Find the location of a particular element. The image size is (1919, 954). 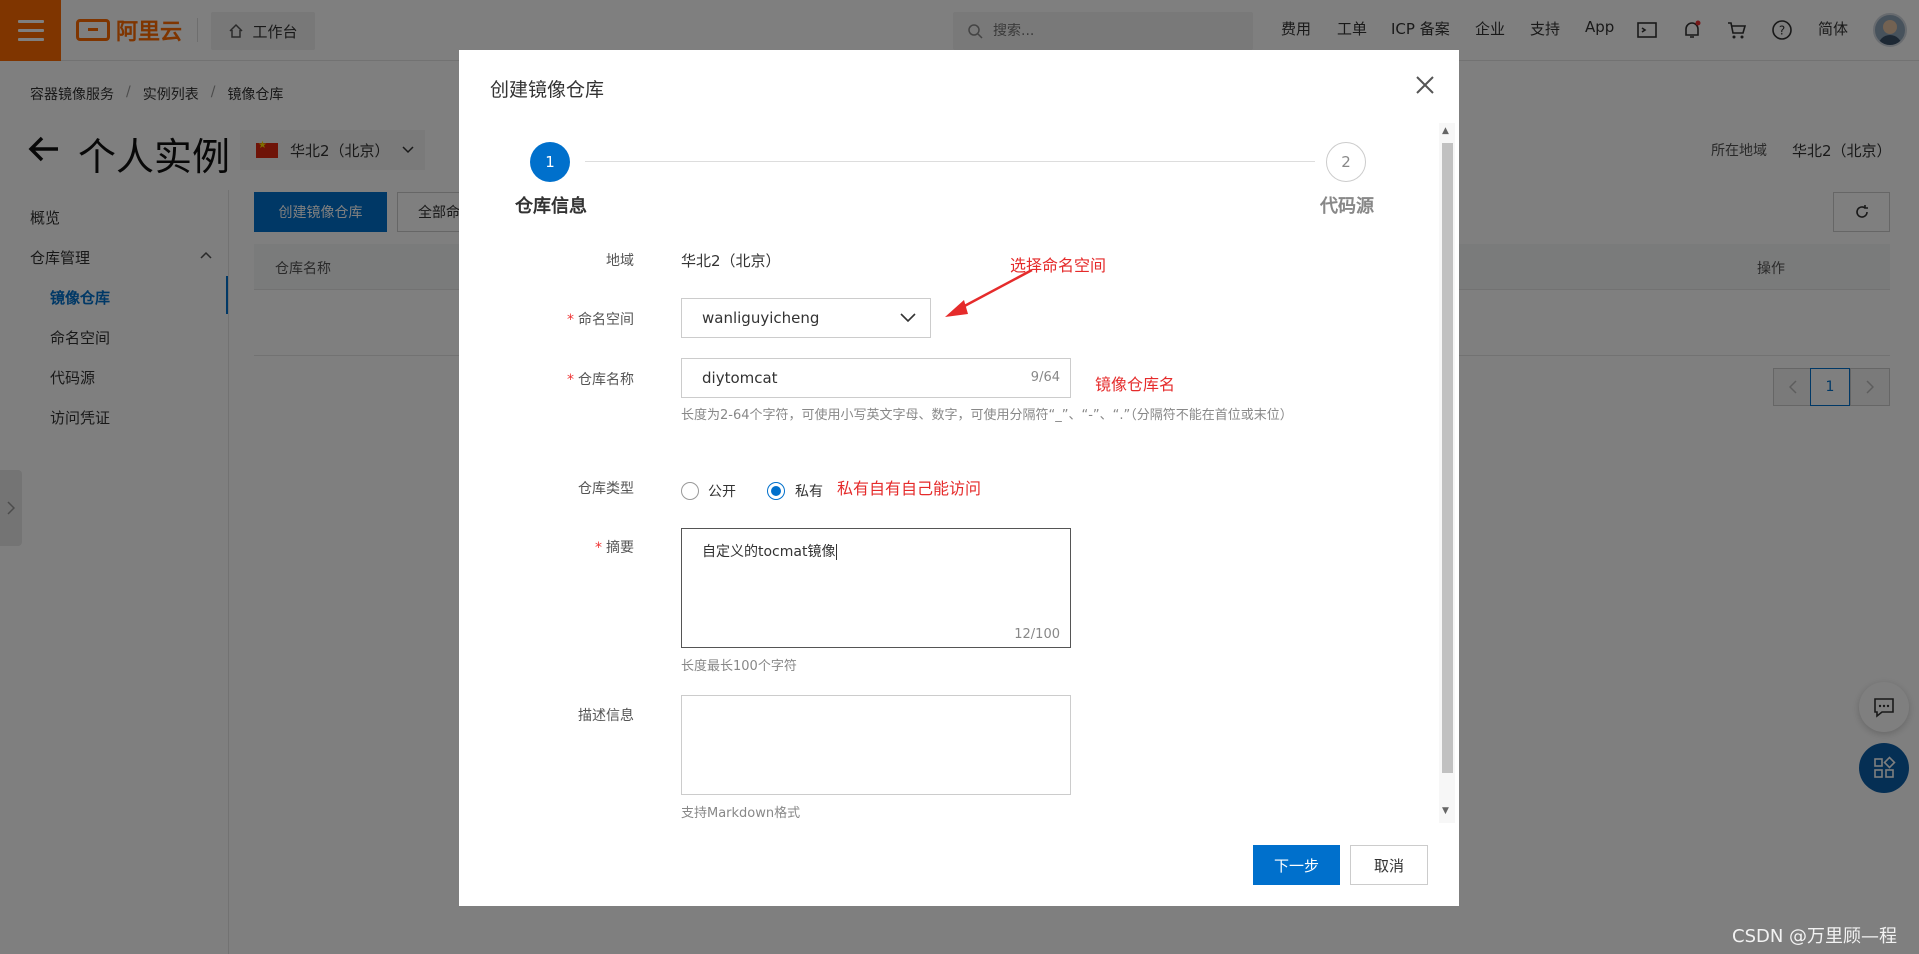

repo-type-label-text: 仓库类型 is located at coordinates (606, 489).